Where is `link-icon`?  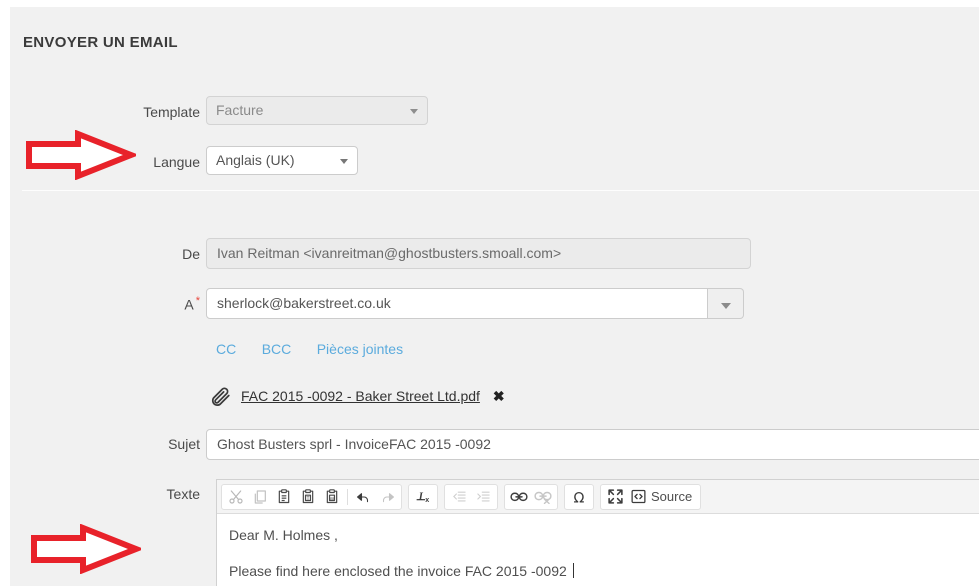 link-icon is located at coordinates (519, 497).